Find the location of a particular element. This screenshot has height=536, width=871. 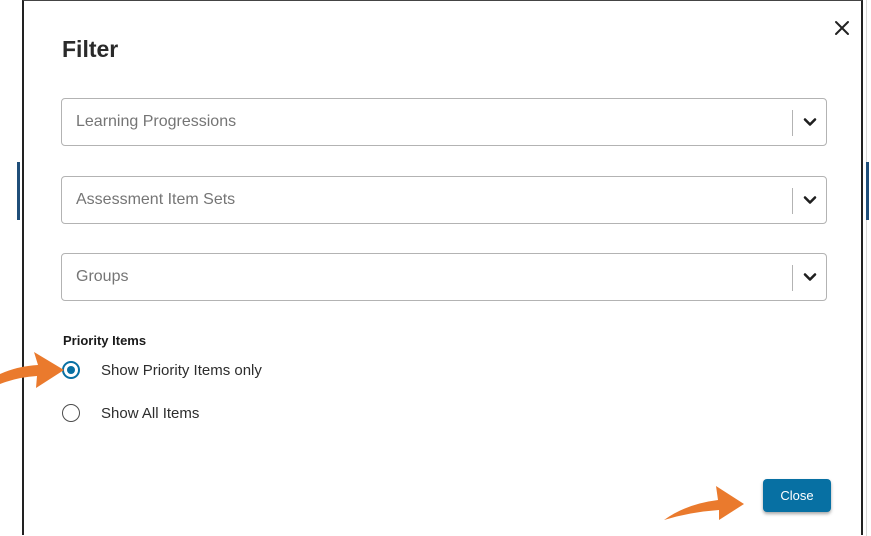

radio-label: Show Priority Items only is located at coordinates (181, 370).